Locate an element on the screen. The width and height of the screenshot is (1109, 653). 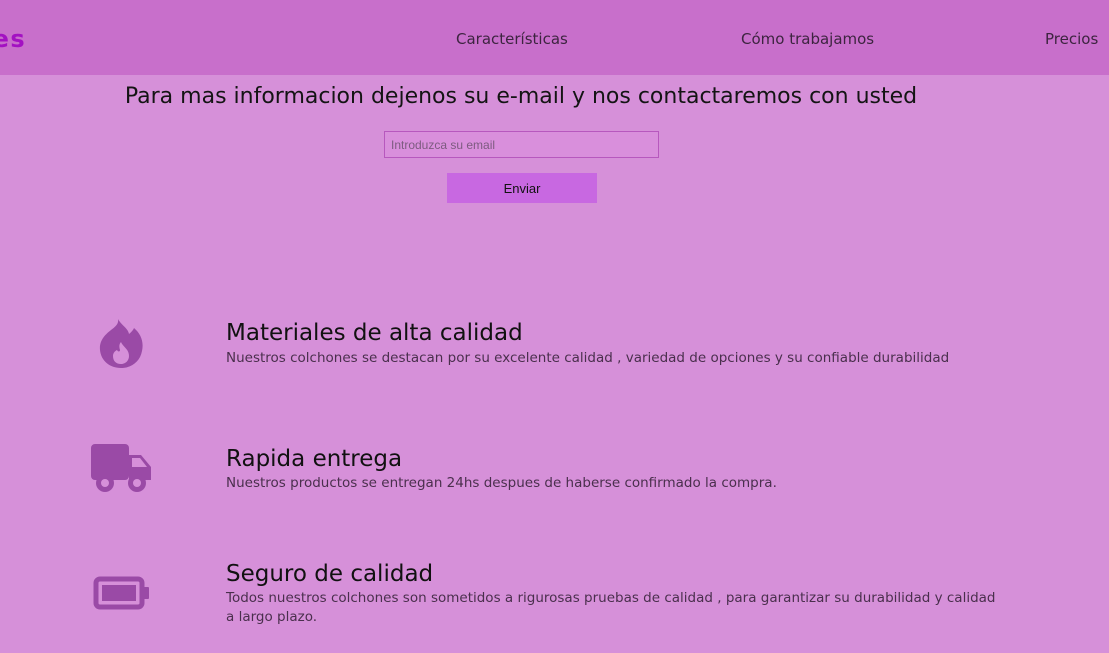
send-button: Enviar is located at coordinates (522, 188).